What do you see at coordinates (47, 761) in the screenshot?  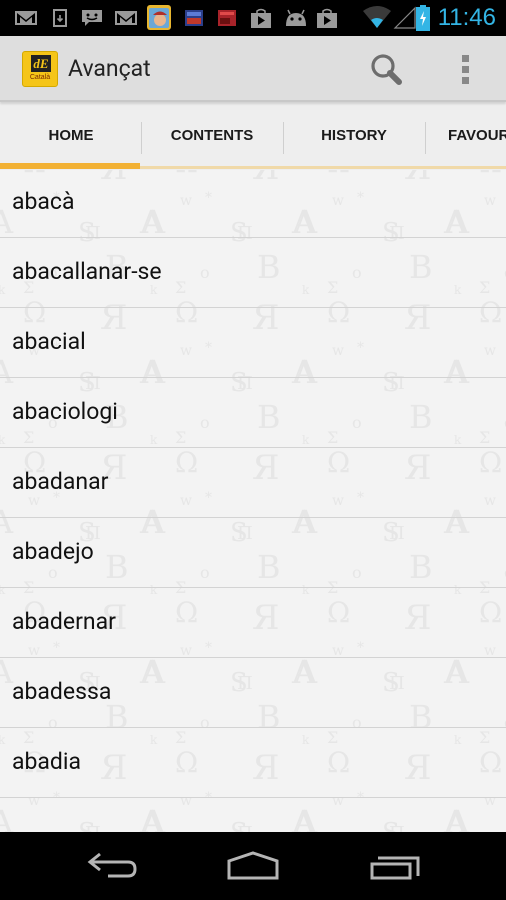 I see `list-item-label: abadia` at bounding box center [47, 761].